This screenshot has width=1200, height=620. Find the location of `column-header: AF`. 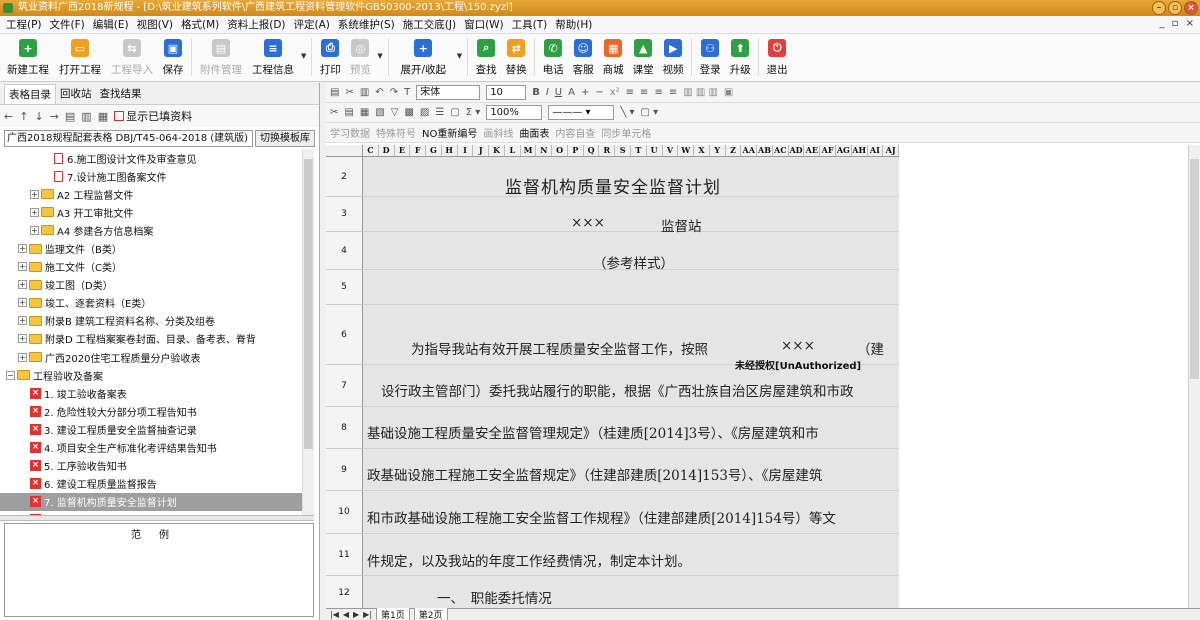

column-header: AF is located at coordinates (828, 150).